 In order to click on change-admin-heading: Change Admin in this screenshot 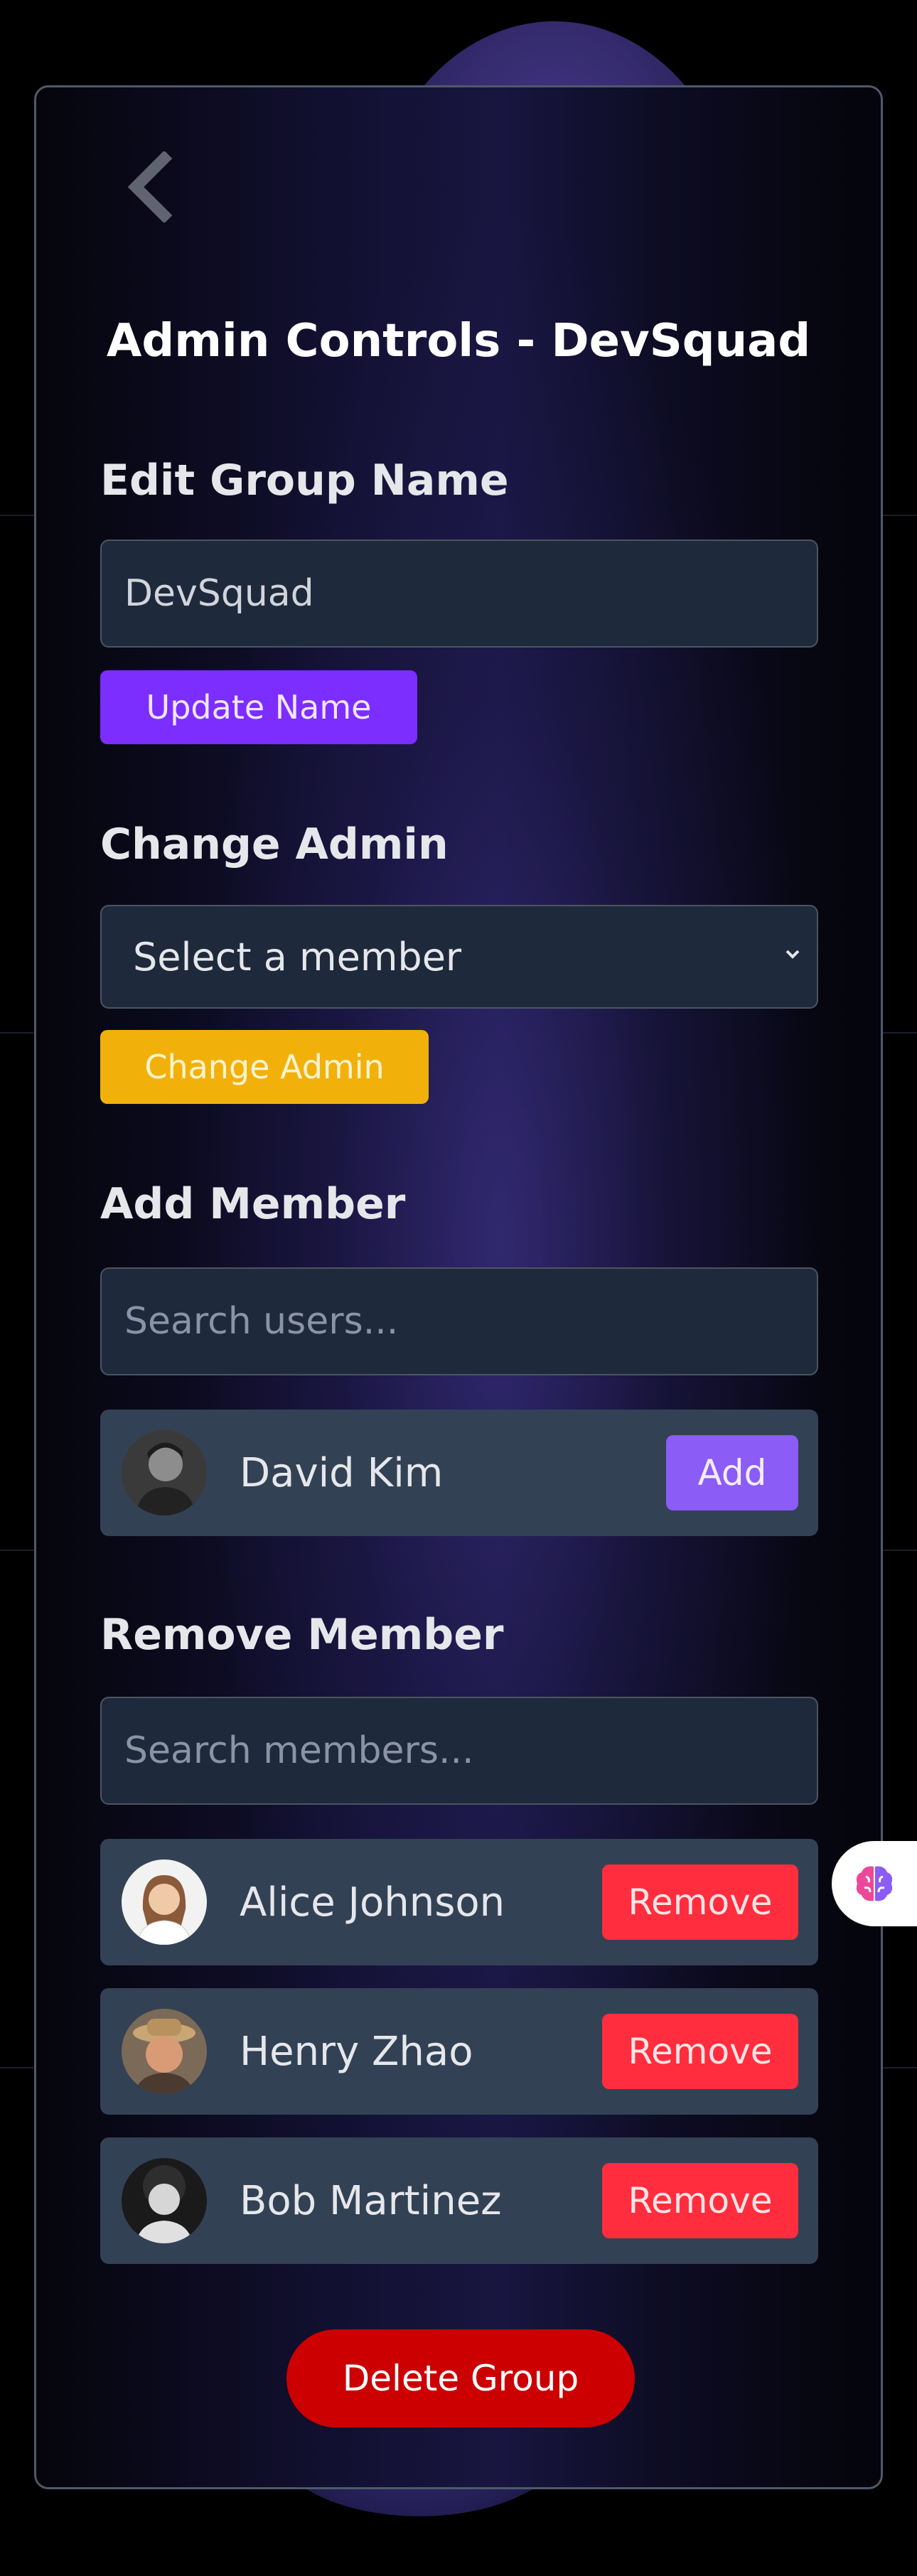, I will do `click(274, 844)`.